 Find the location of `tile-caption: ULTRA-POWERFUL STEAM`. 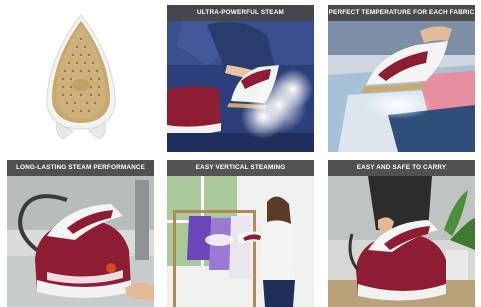

tile-caption: ULTRA-POWERFUL STEAM is located at coordinates (240, 13).